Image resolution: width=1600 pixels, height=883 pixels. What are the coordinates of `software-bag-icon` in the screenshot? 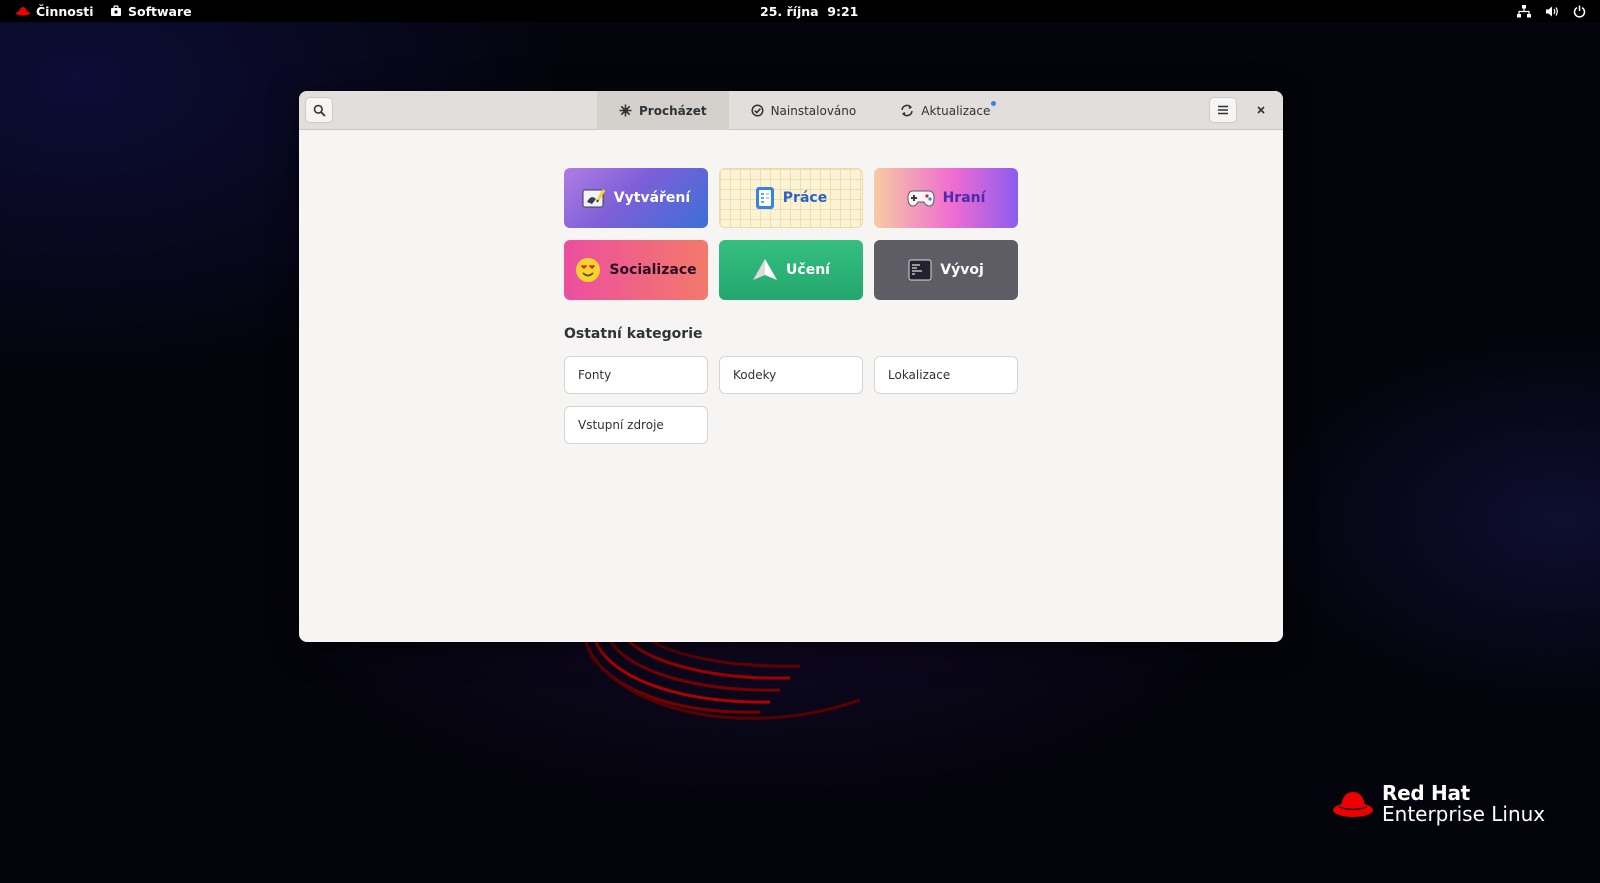 It's located at (116, 10).